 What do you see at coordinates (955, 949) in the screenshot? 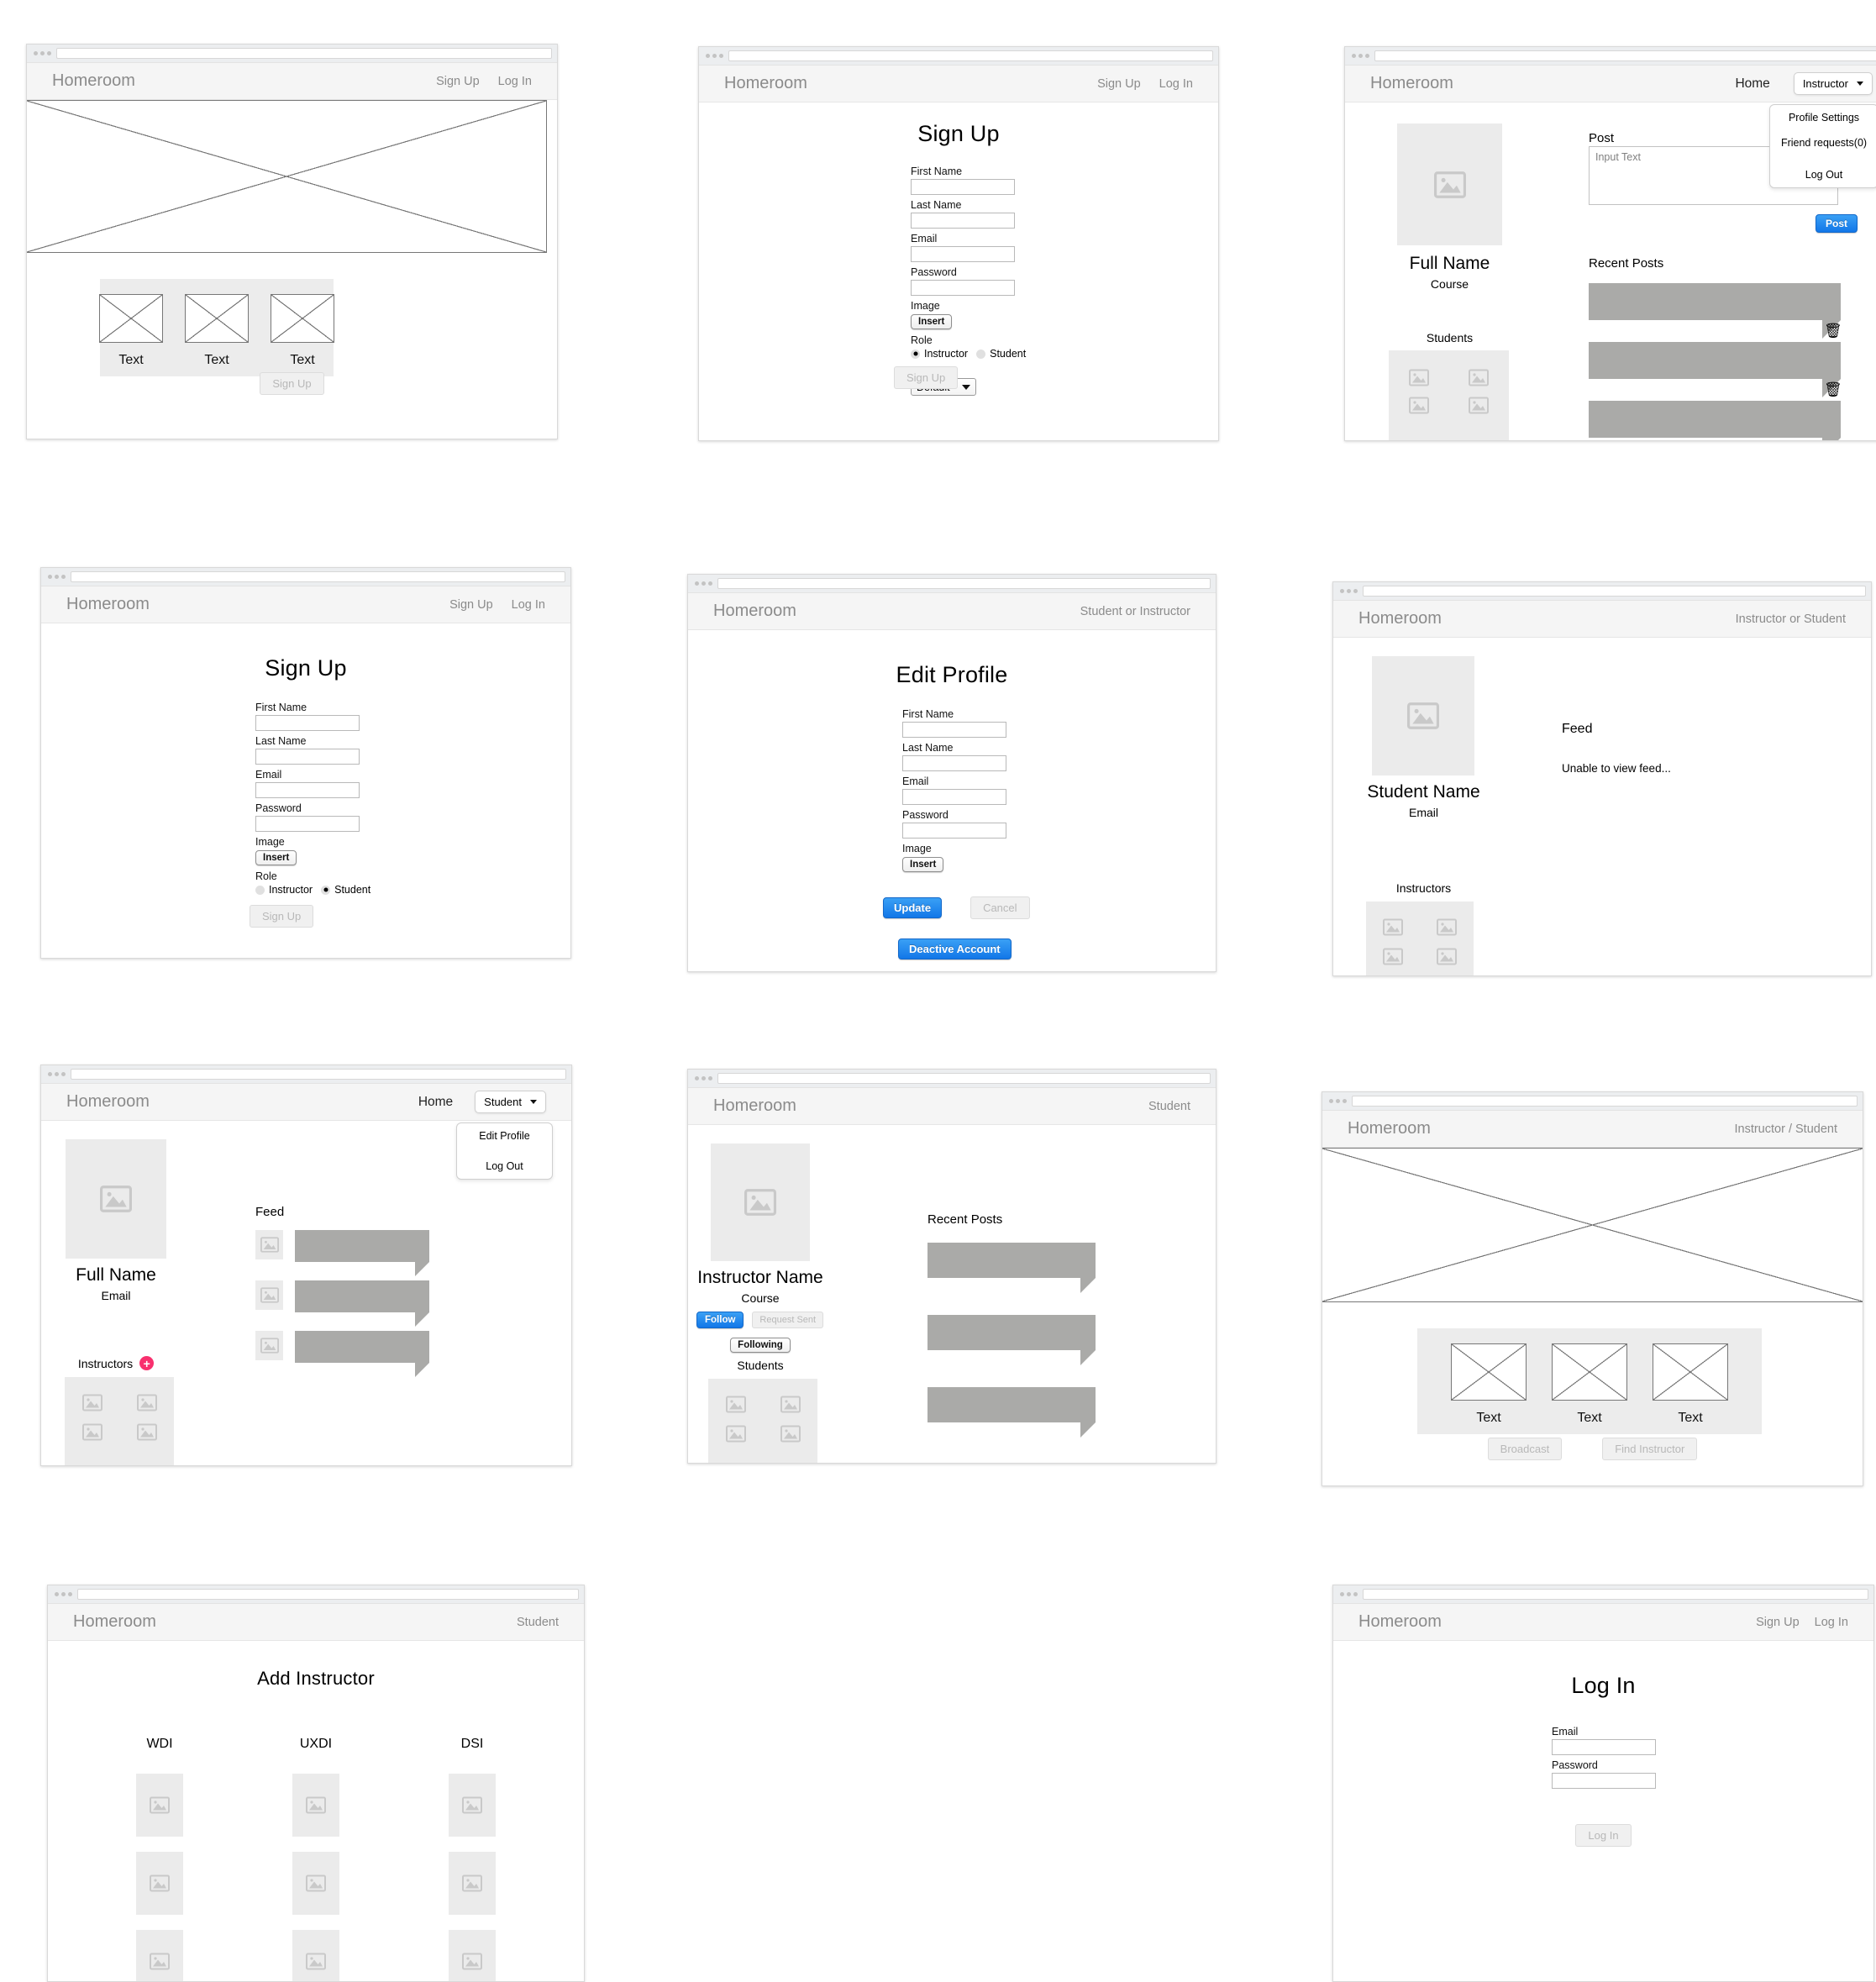
I see `deactivate-account-button: Deactive Account` at bounding box center [955, 949].